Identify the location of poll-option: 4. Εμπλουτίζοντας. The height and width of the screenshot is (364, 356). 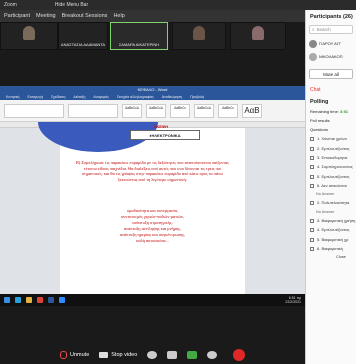
(331, 229).